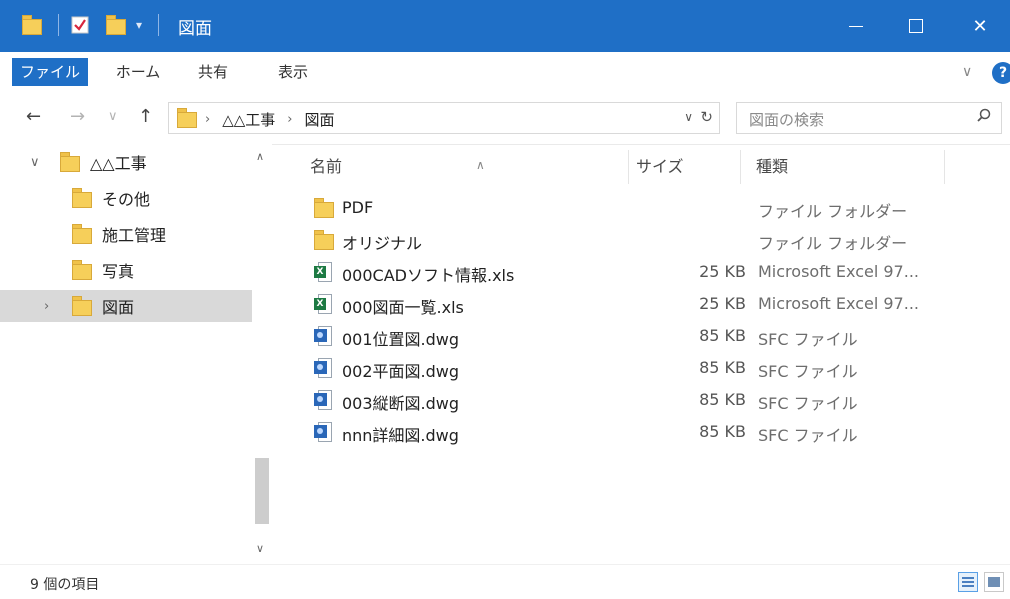  What do you see at coordinates (505, 581) in the screenshot?
I see `status-bar: 9 個の項目` at bounding box center [505, 581].